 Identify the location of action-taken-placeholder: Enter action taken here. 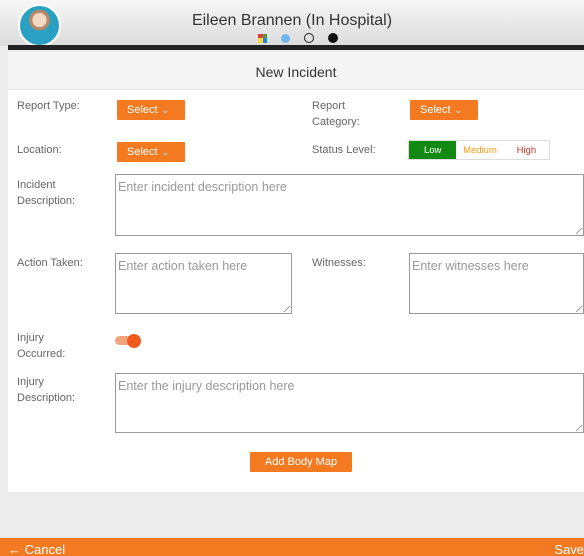
(183, 266).